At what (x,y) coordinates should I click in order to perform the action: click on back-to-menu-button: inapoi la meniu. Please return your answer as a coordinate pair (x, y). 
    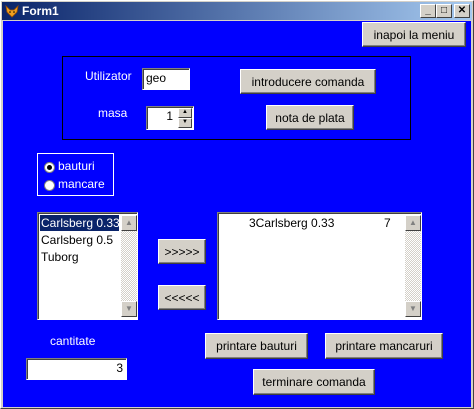
    Looking at the image, I should click on (414, 34).